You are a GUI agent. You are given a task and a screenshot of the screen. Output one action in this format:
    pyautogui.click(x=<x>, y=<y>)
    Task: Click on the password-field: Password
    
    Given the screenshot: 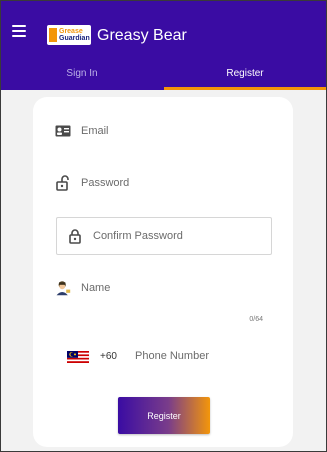 What is the action you would take?
    pyautogui.click(x=92, y=183)
    